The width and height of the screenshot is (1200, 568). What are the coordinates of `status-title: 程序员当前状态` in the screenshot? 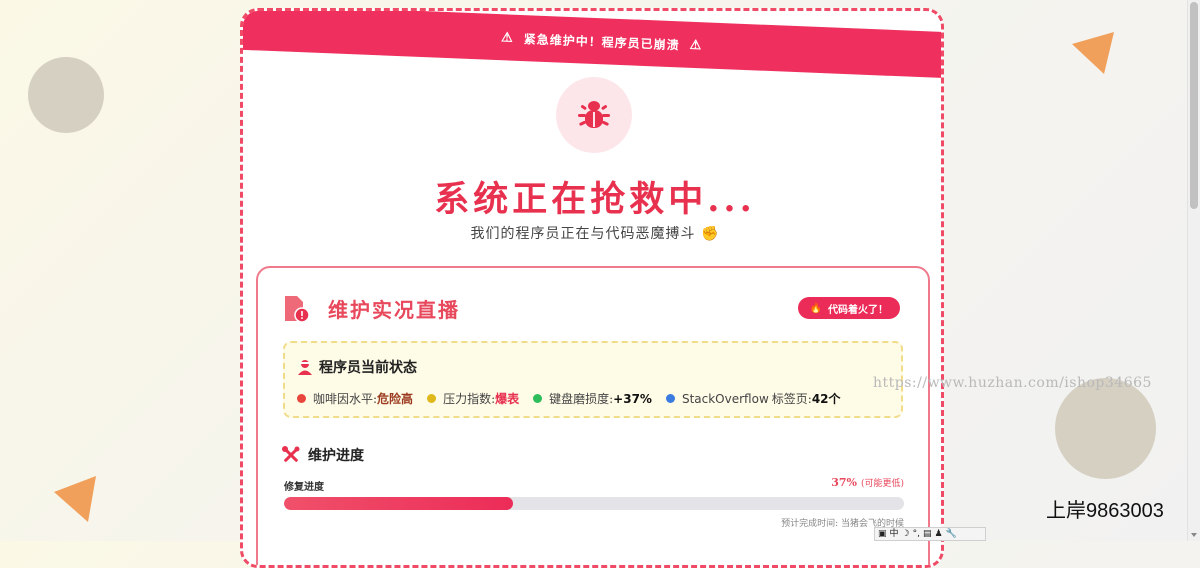 It's located at (357, 367).